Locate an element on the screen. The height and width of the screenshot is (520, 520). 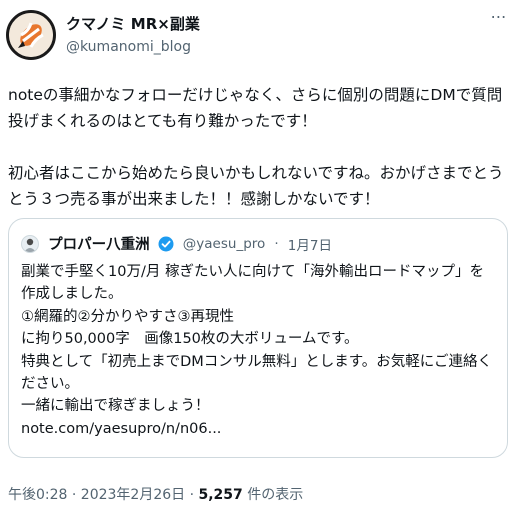
person-avatar-icon is located at coordinates (30, 245).